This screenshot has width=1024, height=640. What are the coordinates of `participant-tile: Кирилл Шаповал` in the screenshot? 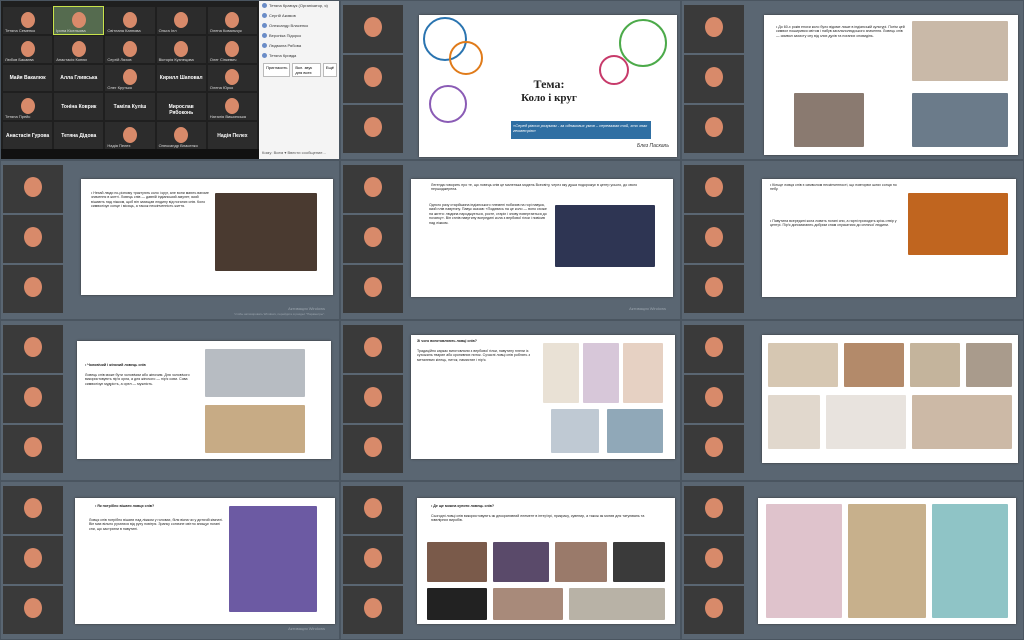 It's located at (181, 78).